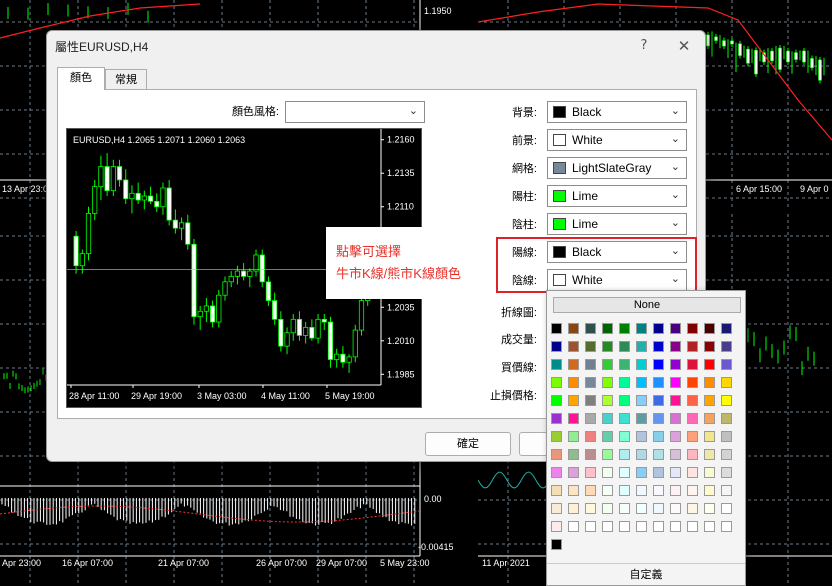 The image size is (832, 586). What do you see at coordinates (126, 79) in the screenshot?
I see `tab-common: 常規` at bounding box center [126, 79].